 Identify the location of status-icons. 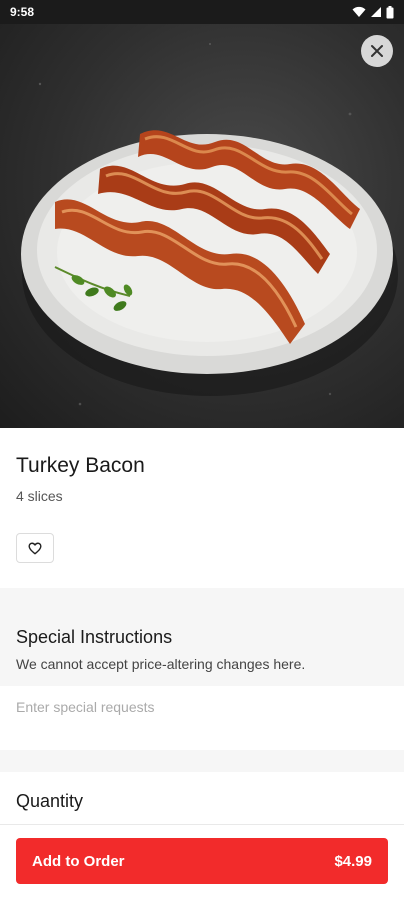
(373, 12).